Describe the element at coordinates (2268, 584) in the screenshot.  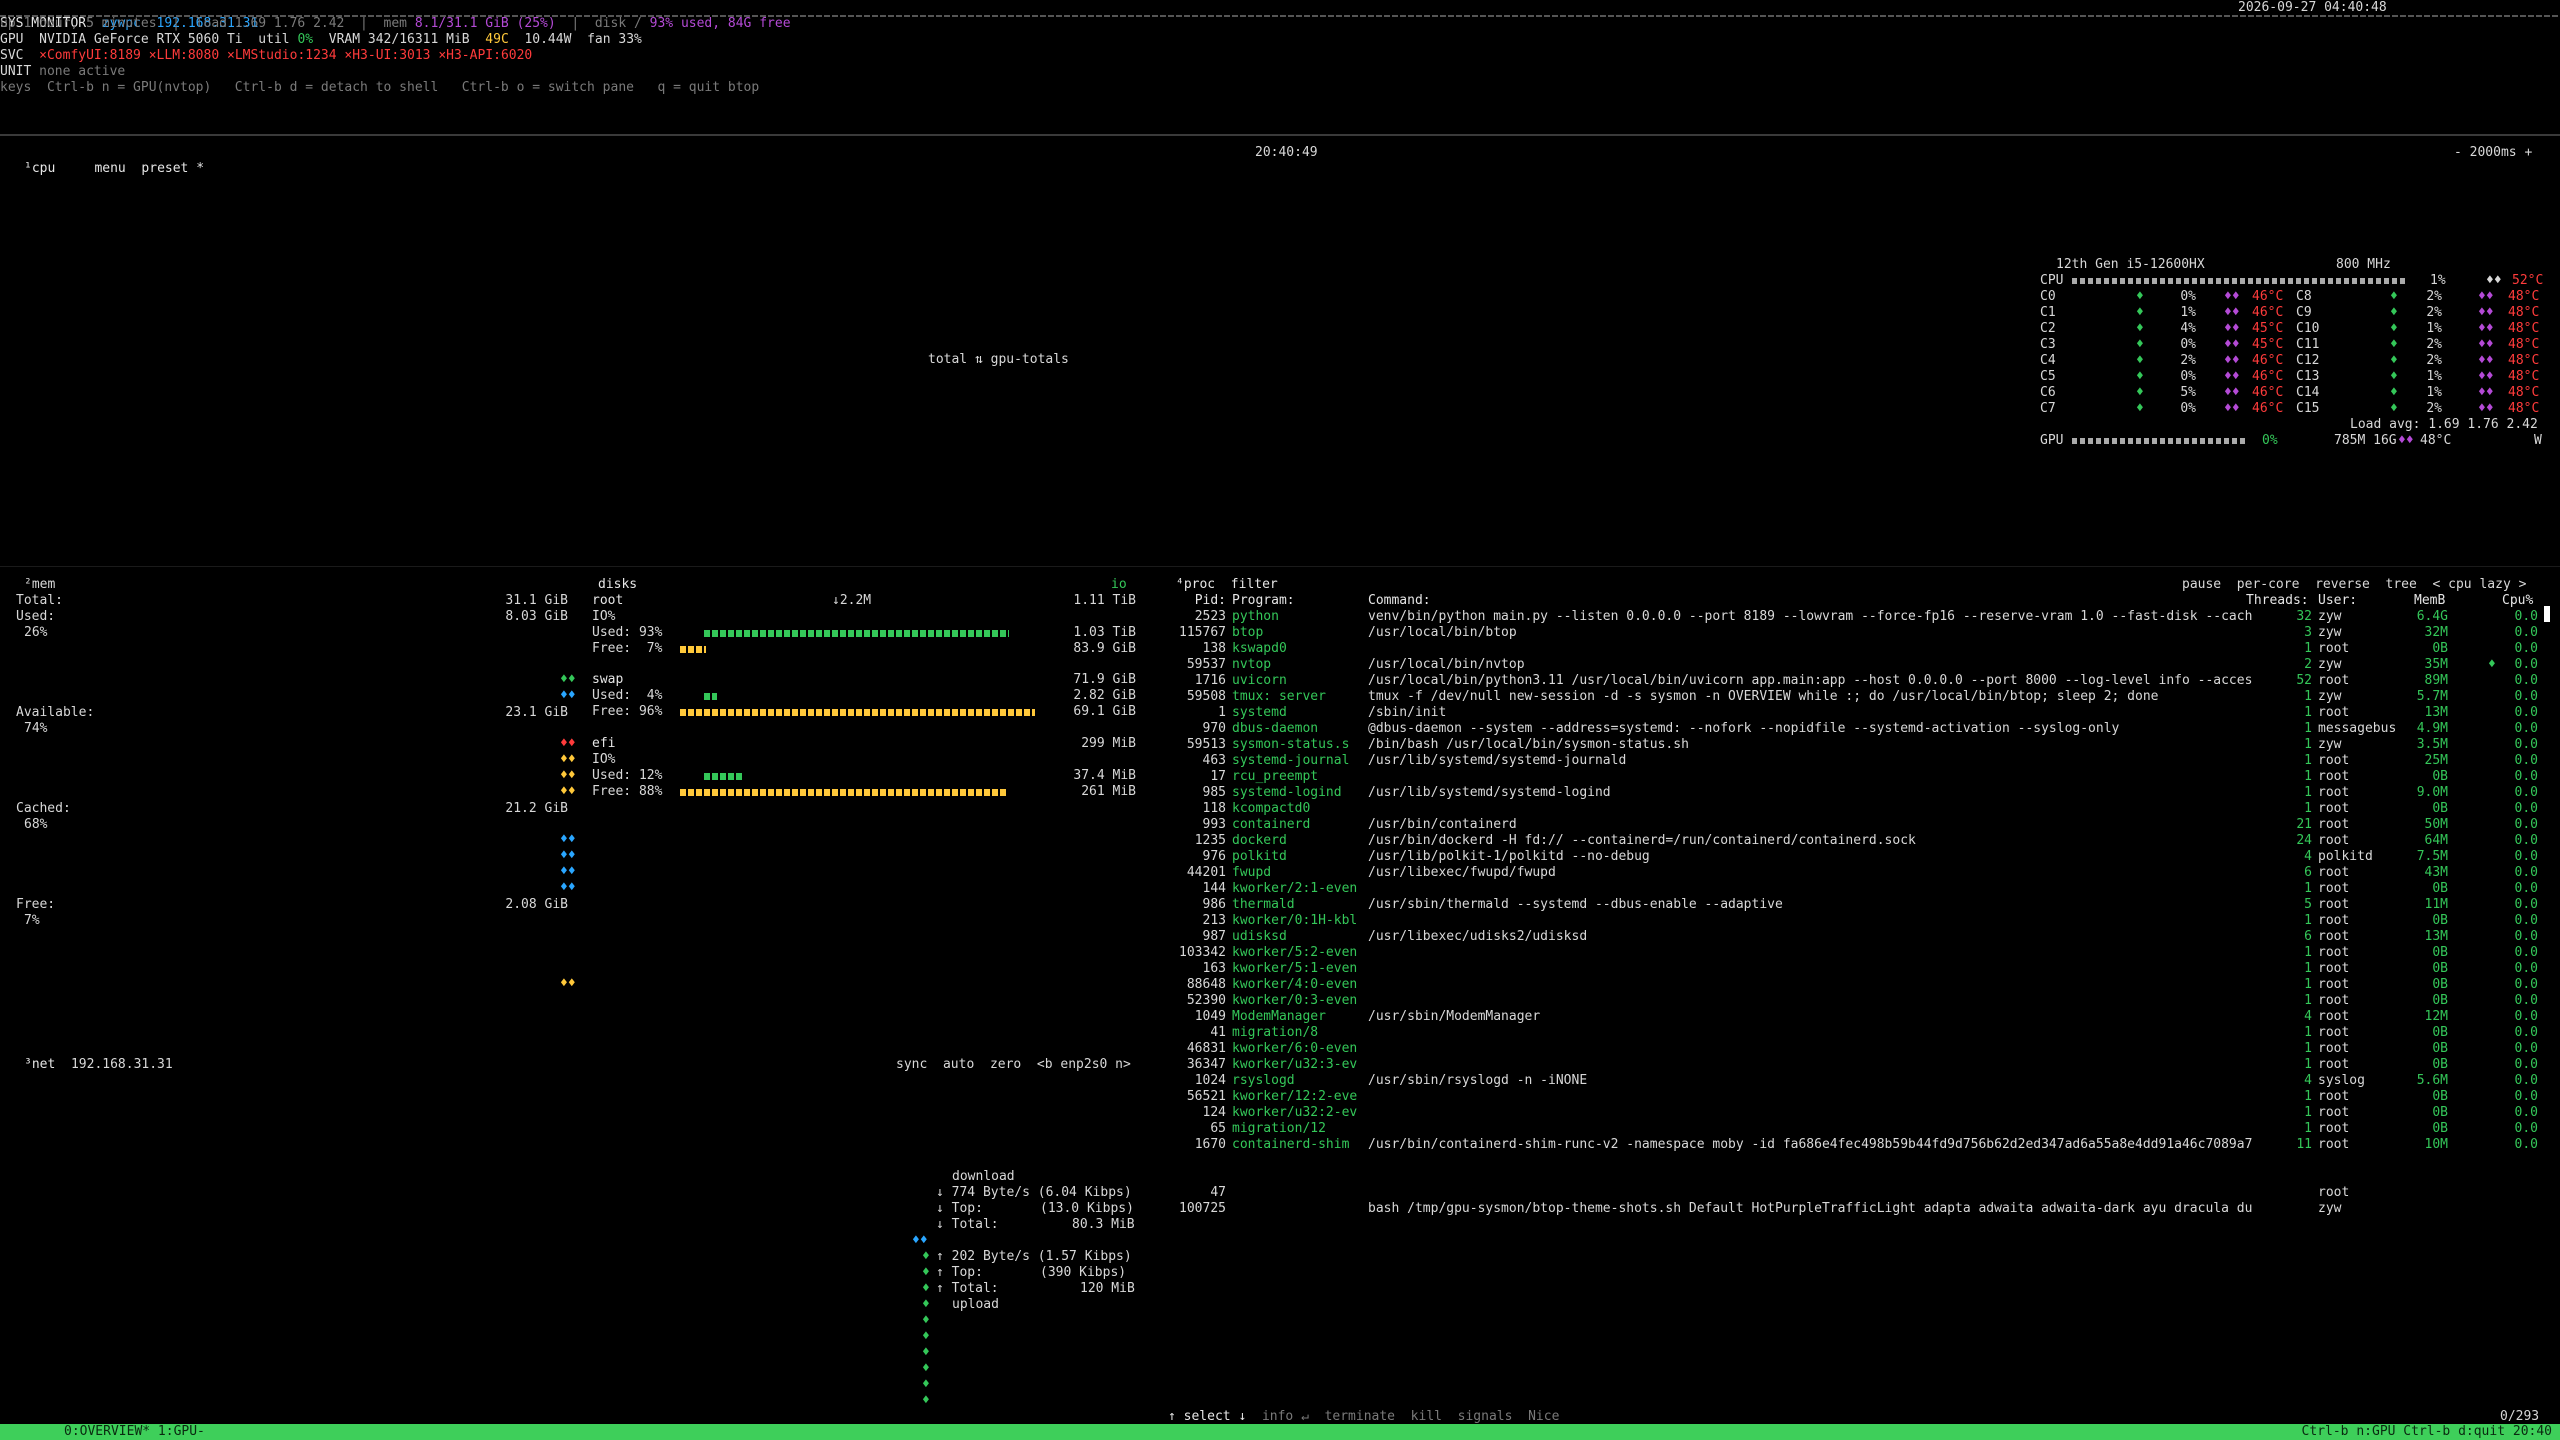
I see `proc-per-core: per-core` at that location.